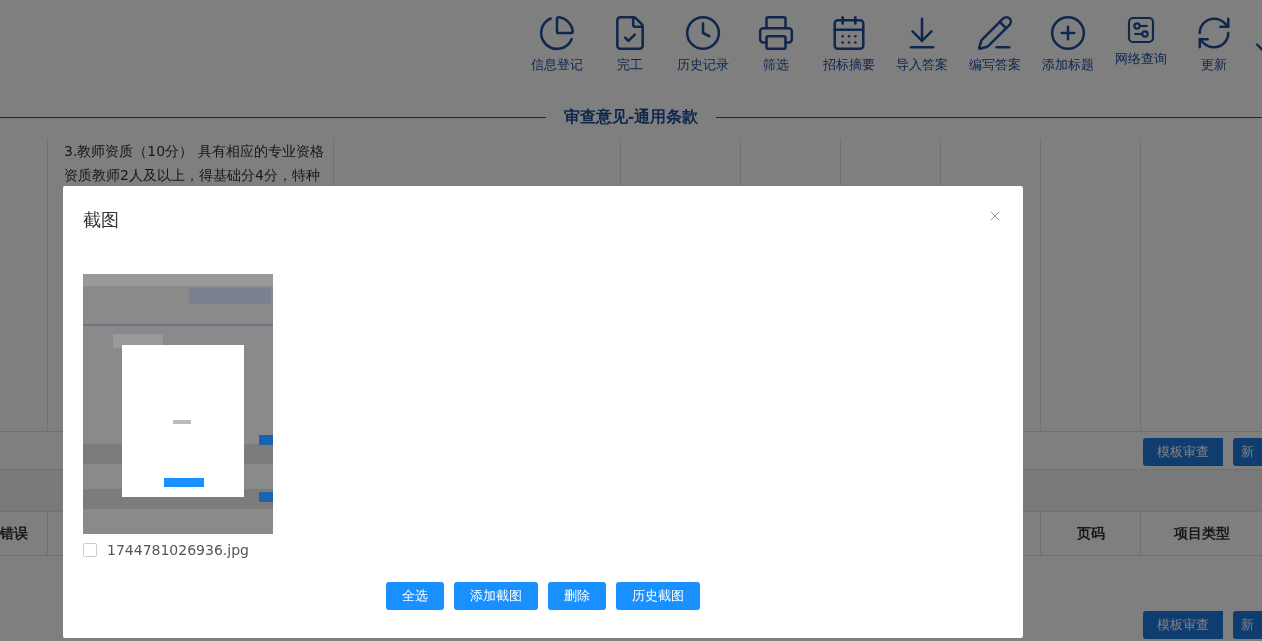 This screenshot has height=641, width=1262. Describe the element at coordinates (178, 550) in the screenshot. I see `file-name: 1744781026936.jpg` at that location.